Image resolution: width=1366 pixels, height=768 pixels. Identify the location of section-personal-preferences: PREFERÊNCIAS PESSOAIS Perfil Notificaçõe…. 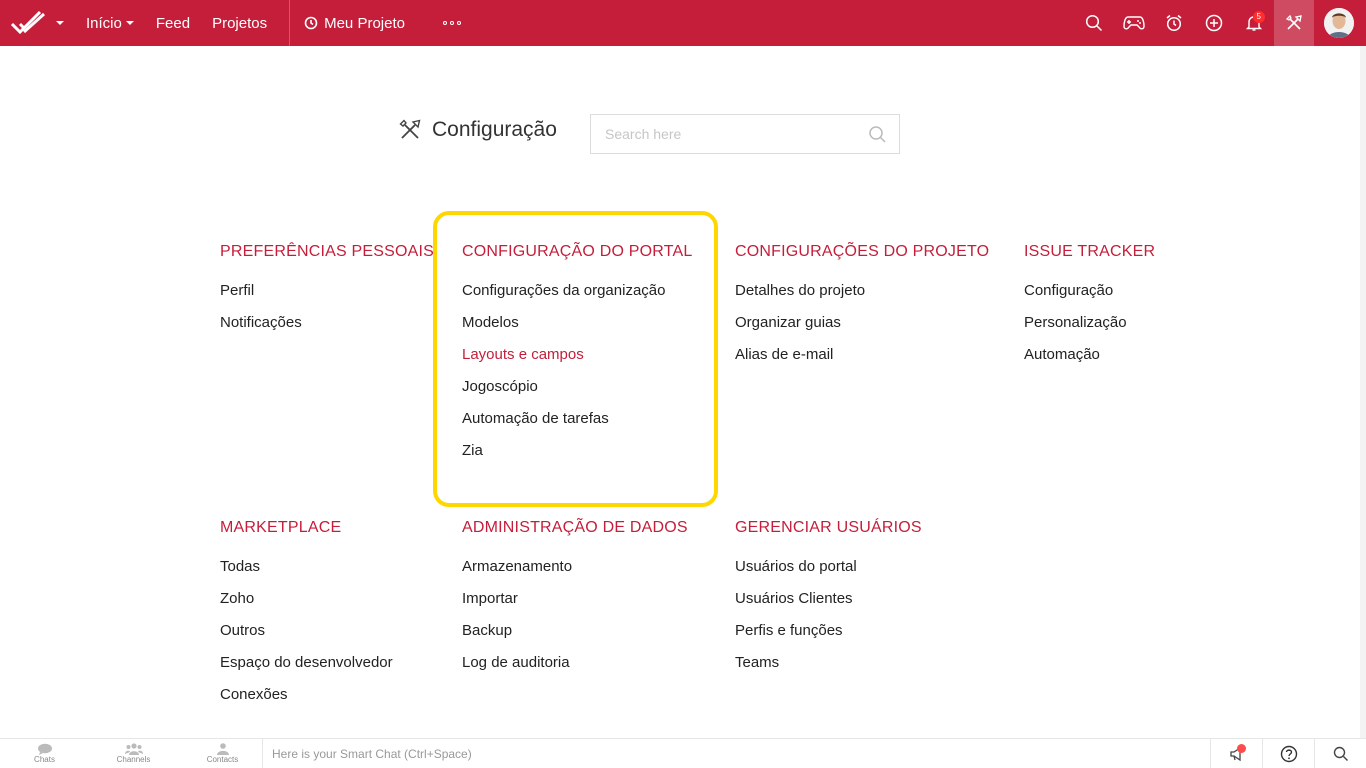
(327, 294).